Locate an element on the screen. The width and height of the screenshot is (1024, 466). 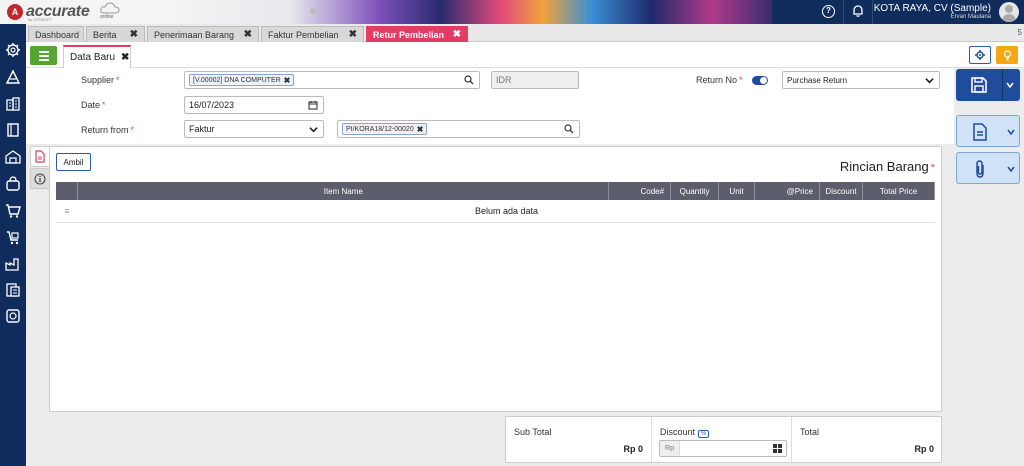
tab-penerimaan-barang: Penerimaan Barang ✖ is located at coordinates (203, 34).